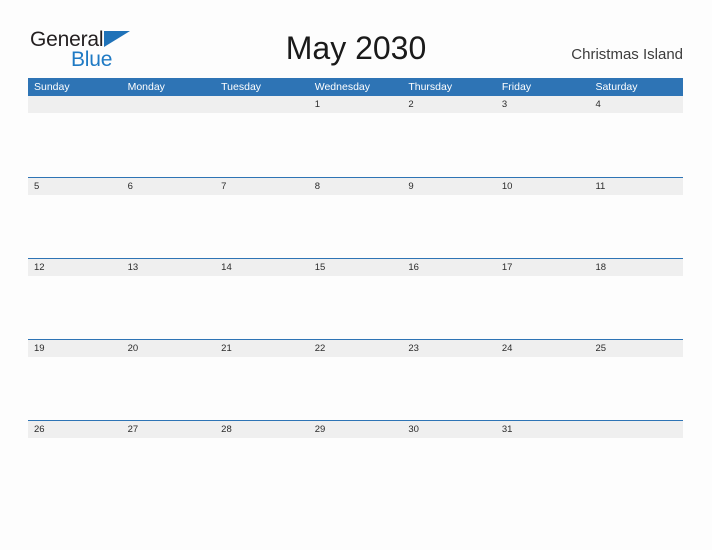  Describe the element at coordinates (226, 429) in the screenshot. I see `day-number: 28` at that location.